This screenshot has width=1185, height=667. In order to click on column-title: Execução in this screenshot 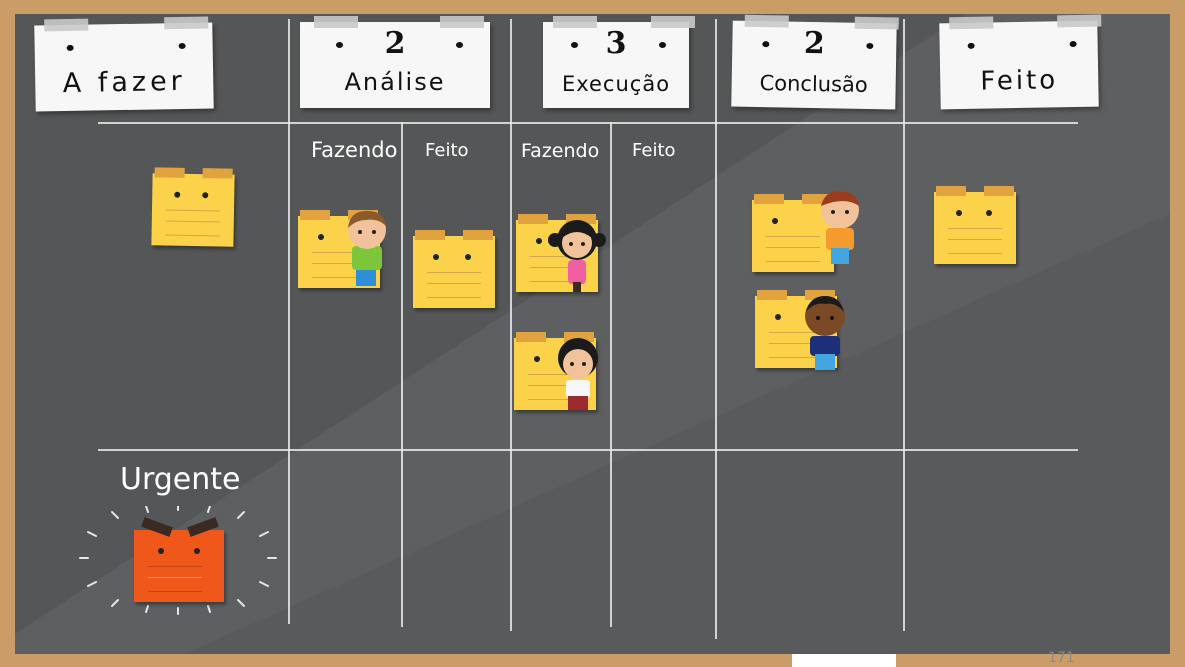, I will do `click(616, 84)`.